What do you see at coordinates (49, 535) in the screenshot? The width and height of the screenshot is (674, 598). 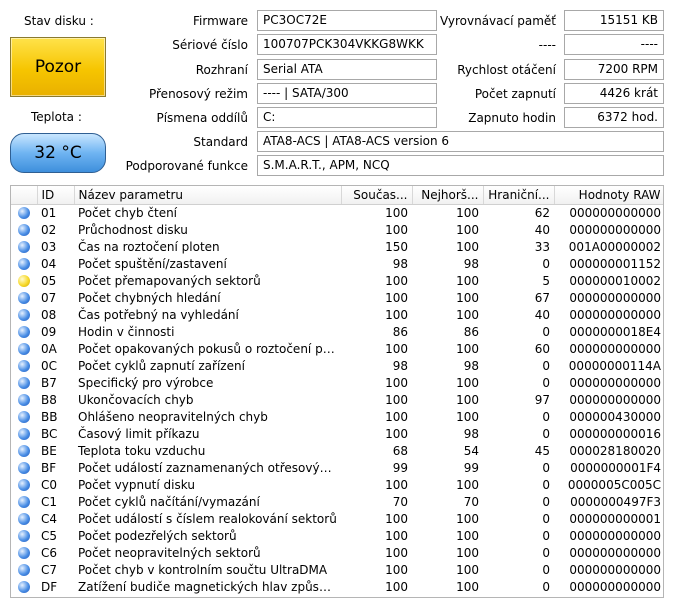 I see `attribute-id: C5` at bounding box center [49, 535].